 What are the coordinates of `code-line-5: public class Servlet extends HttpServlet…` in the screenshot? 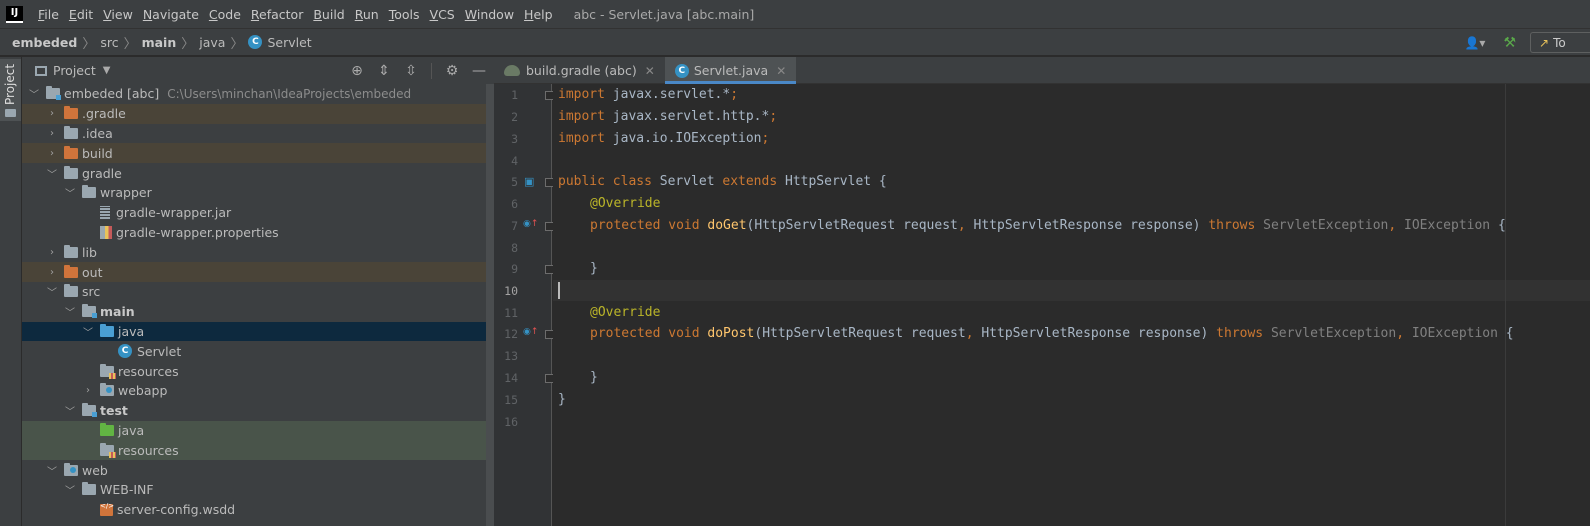 It's located at (722, 181).